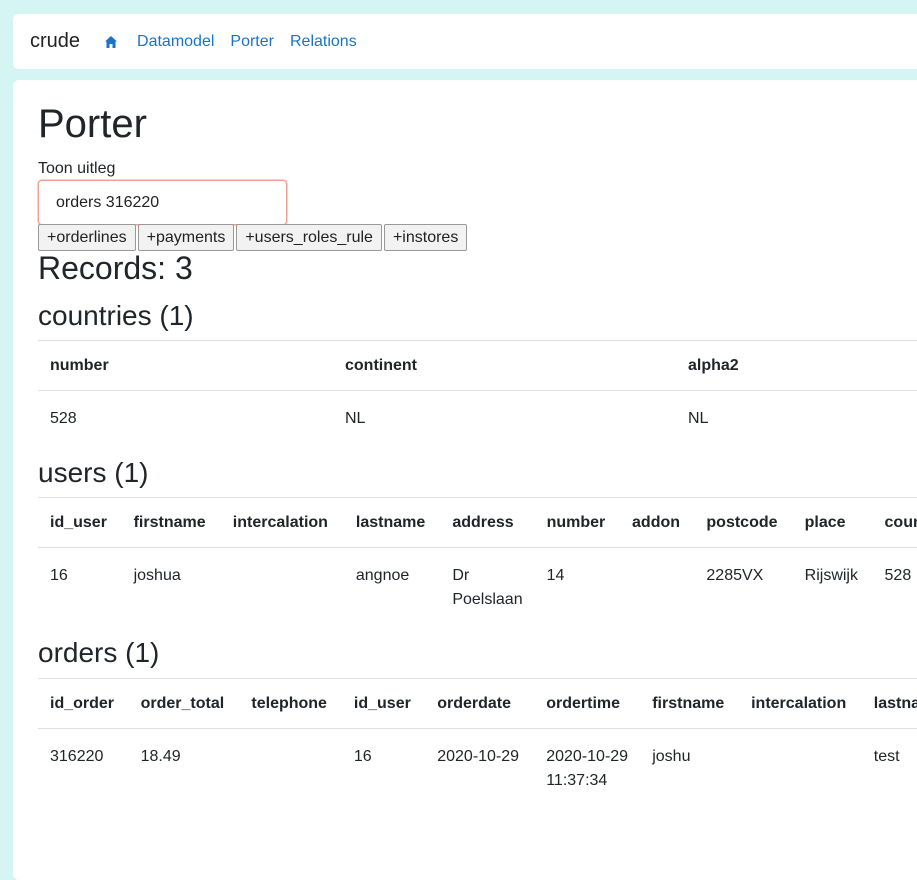  What do you see at coordinates (478, 756) in the screenshot?
I see `table-cell: 2020-10-29` at bounding box center [478, 756].